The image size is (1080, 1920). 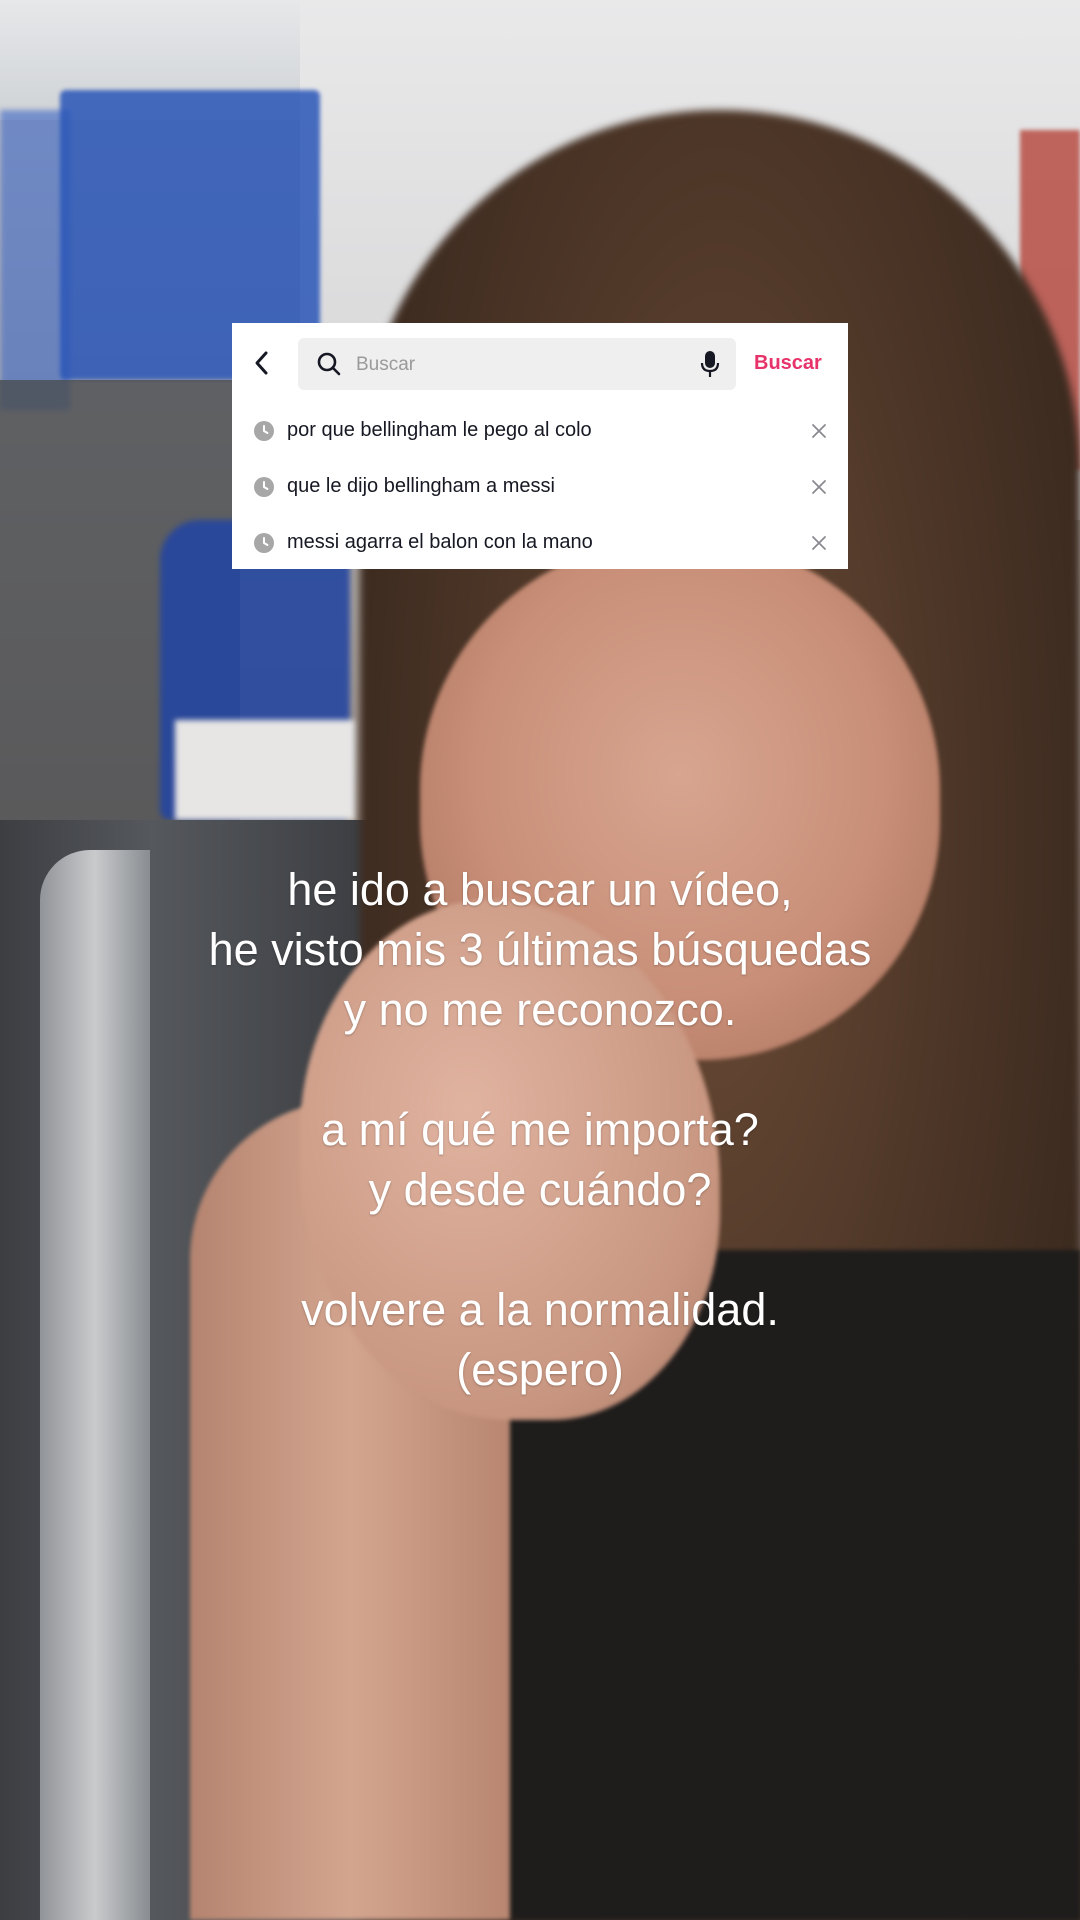 I want to click on back-button, so click(x=262, y=363).